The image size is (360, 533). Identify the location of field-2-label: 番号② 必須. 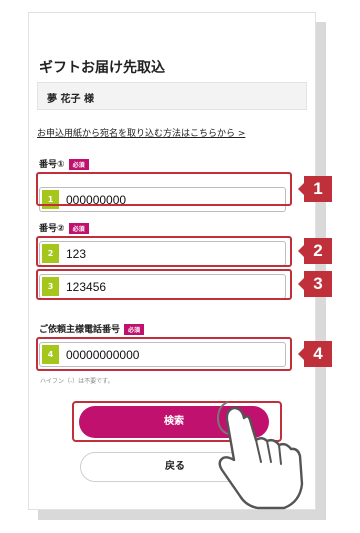
(64, 227).